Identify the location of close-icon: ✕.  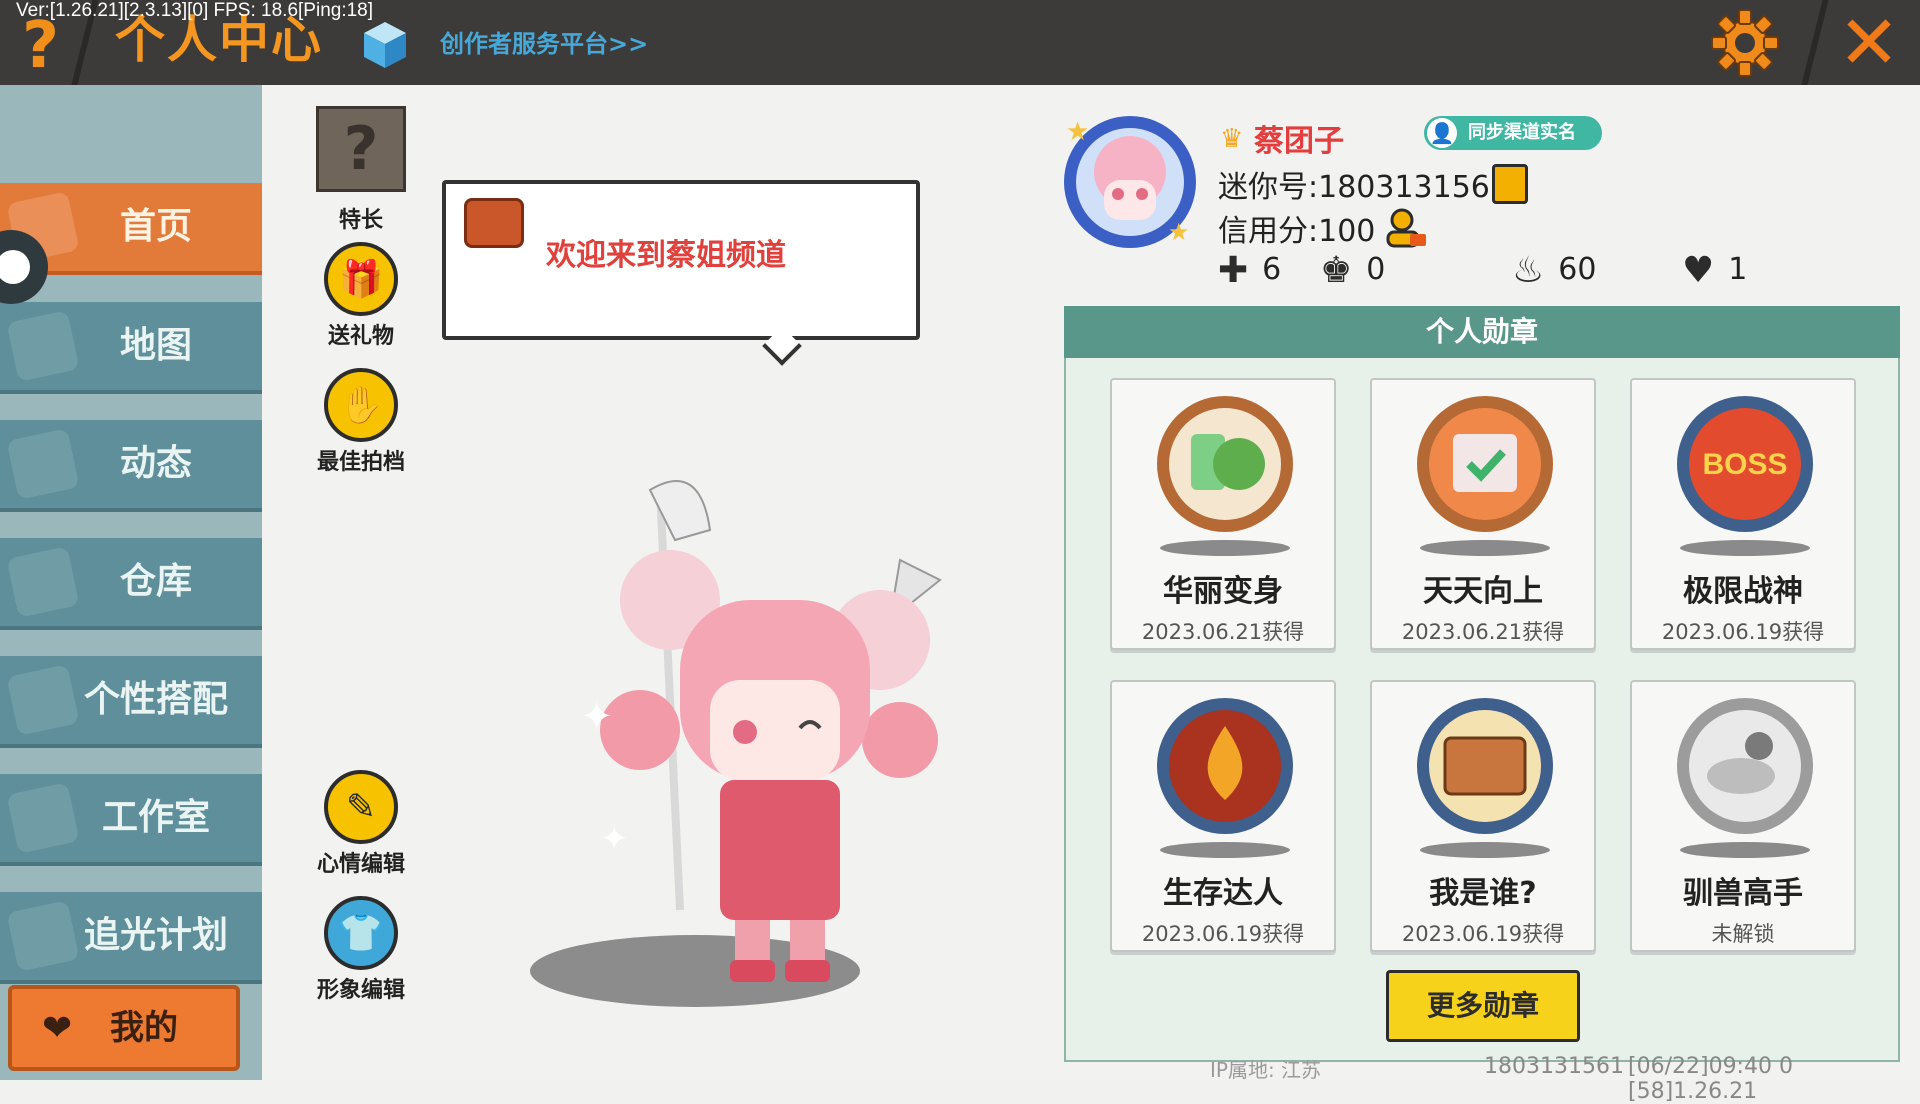
(1869, 43).